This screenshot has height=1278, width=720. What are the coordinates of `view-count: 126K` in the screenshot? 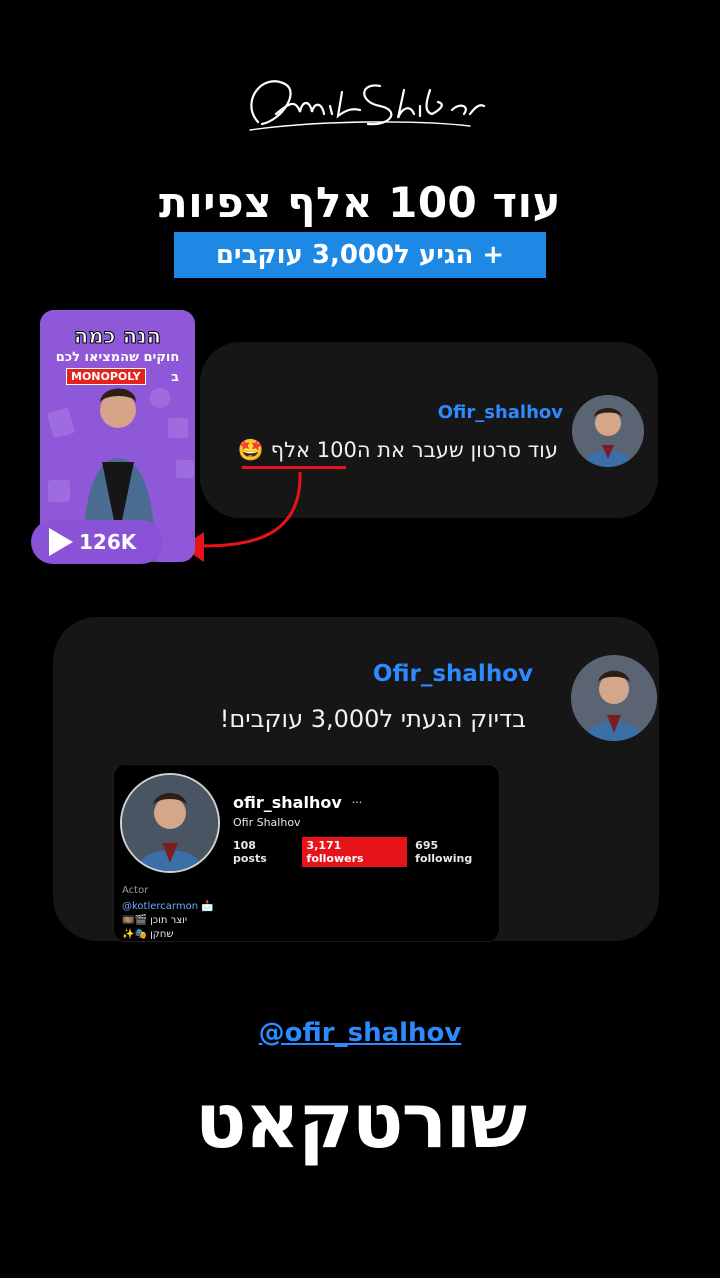 It's located at (108, 542).